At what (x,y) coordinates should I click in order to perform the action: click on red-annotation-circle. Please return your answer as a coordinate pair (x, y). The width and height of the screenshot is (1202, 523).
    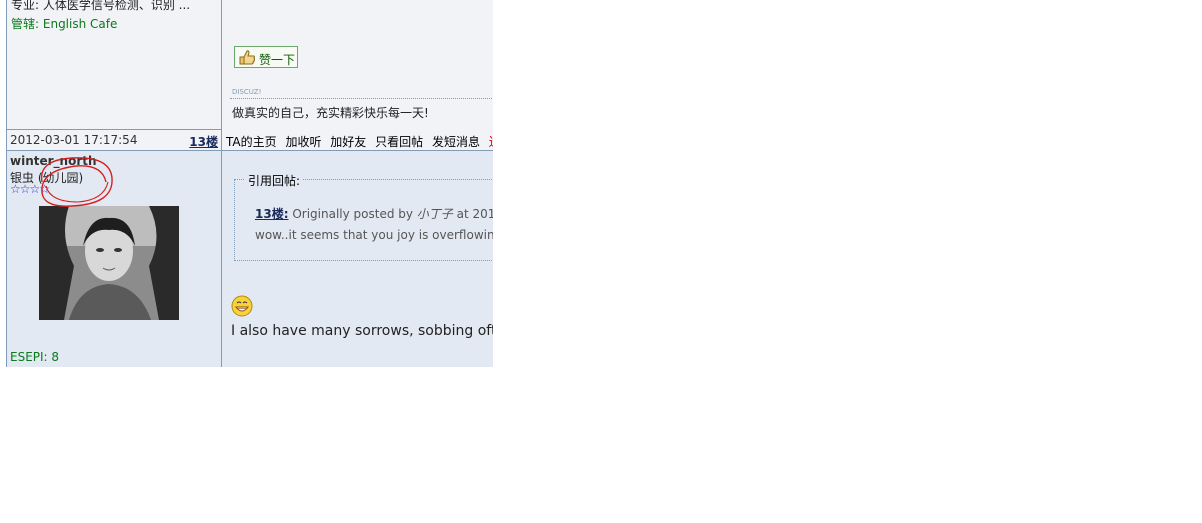
    Looking at the image, I should click on (76, 182).